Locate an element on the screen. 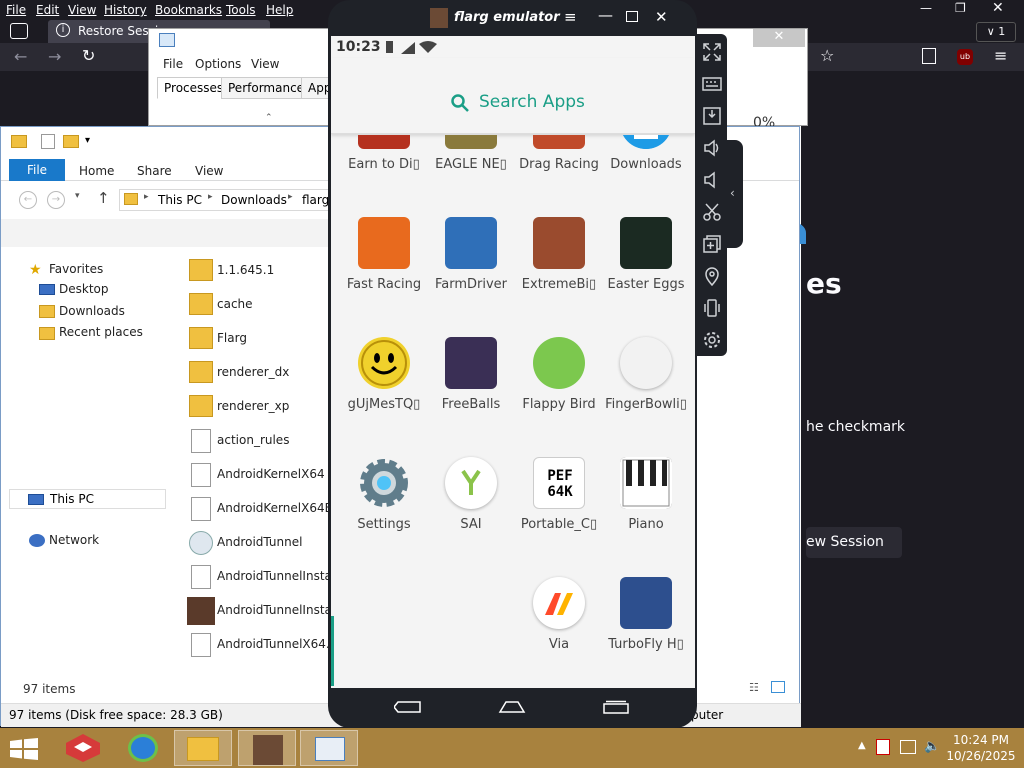 This screenshot has height=768, width=1024. network-tray-icon is located at coordinates (908, 747).